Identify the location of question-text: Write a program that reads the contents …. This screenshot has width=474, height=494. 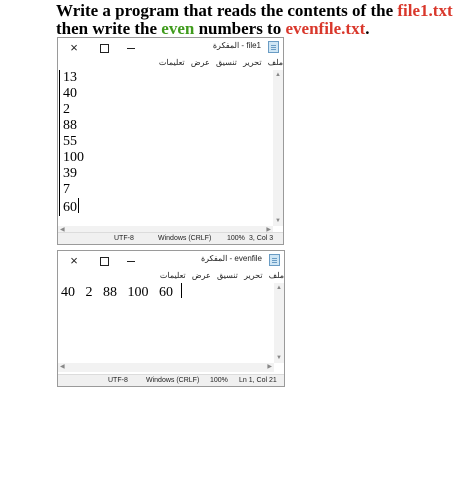
(256, 20).